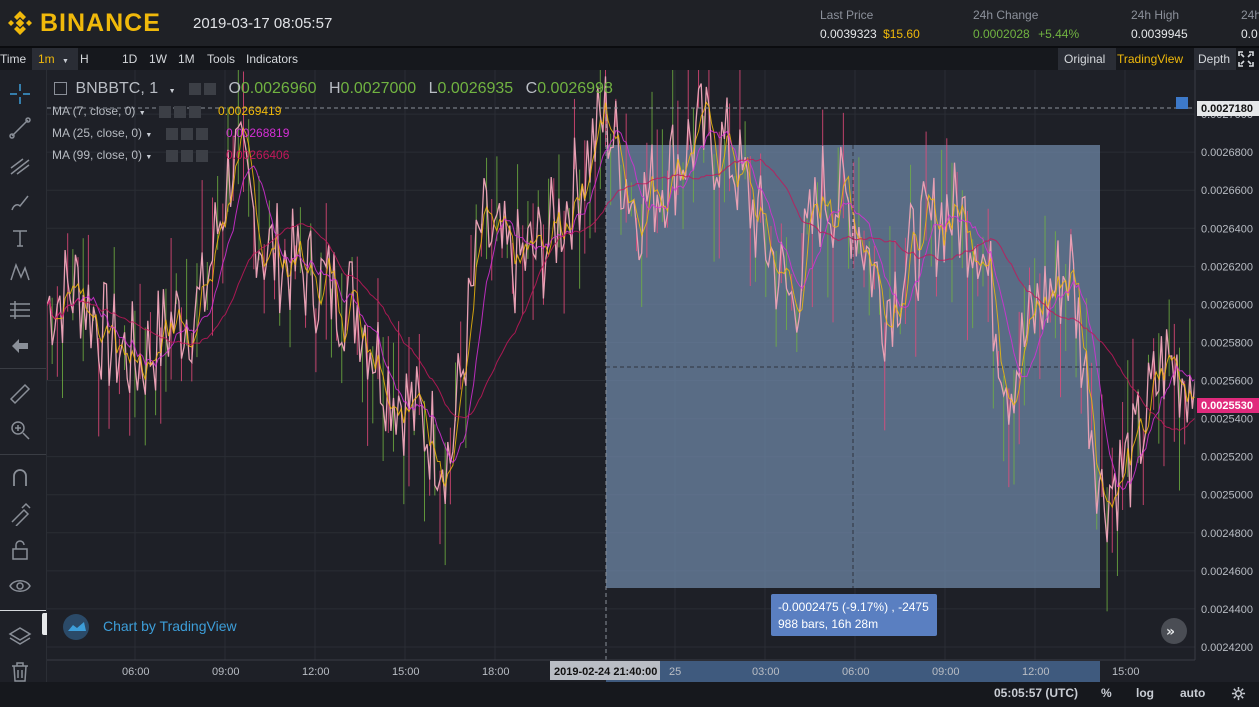  What do you see at coordinates (20, 310) in the screenshot?
I see `prediction-icon` at bounding box center [20, 310].